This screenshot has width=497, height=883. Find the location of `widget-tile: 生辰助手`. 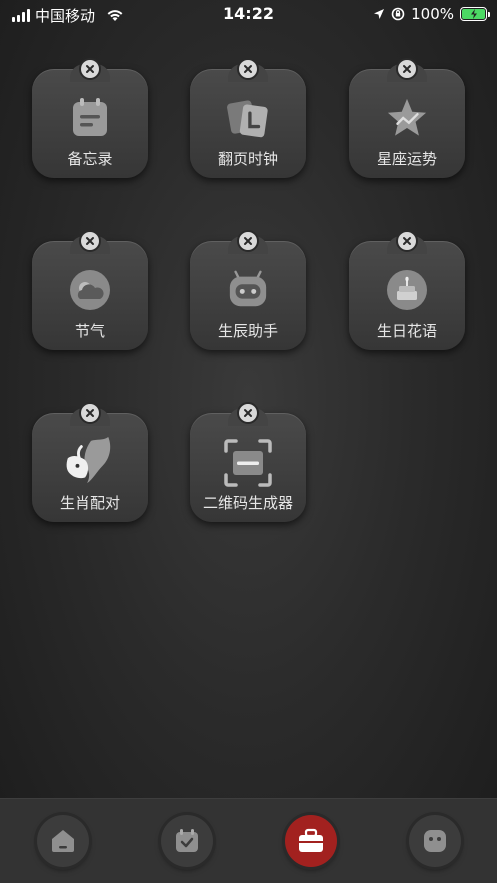

widget-tile: 生辰助手 is located at coordinates (248, 290).